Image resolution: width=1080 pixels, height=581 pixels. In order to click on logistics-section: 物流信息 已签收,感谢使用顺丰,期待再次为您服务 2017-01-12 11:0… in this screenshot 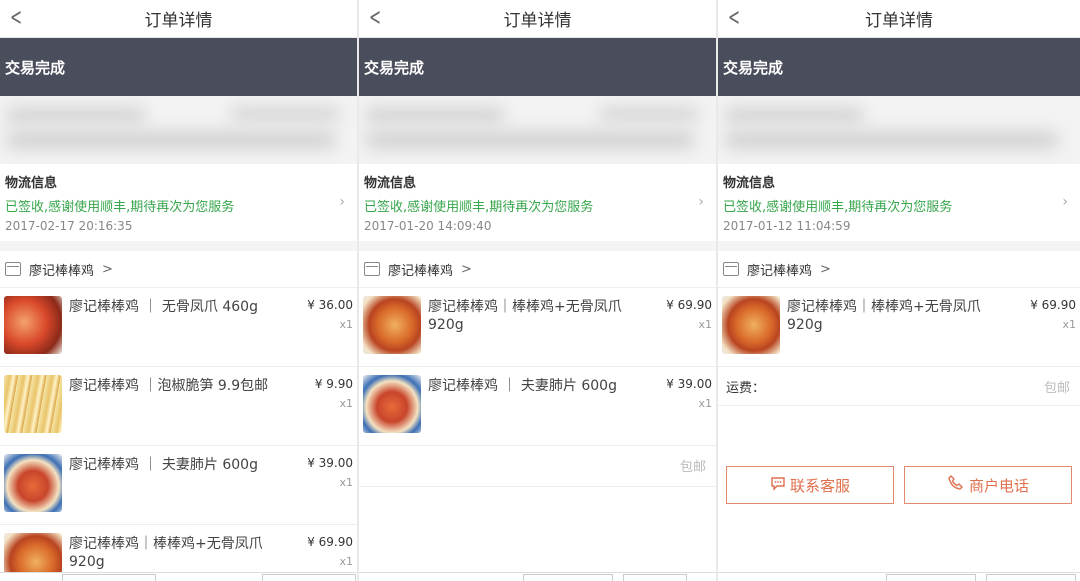, I will do `click(899, 207)`.